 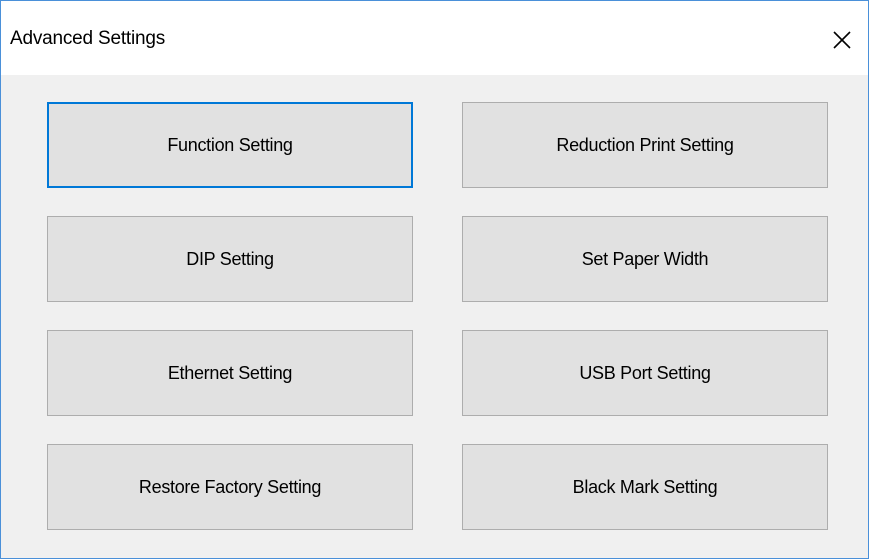 What do you see at coordinates (645, 487) in the screenshot?
I see `black-mark-setting-button: Black Mark Setting` at bounding box center [645, 487].